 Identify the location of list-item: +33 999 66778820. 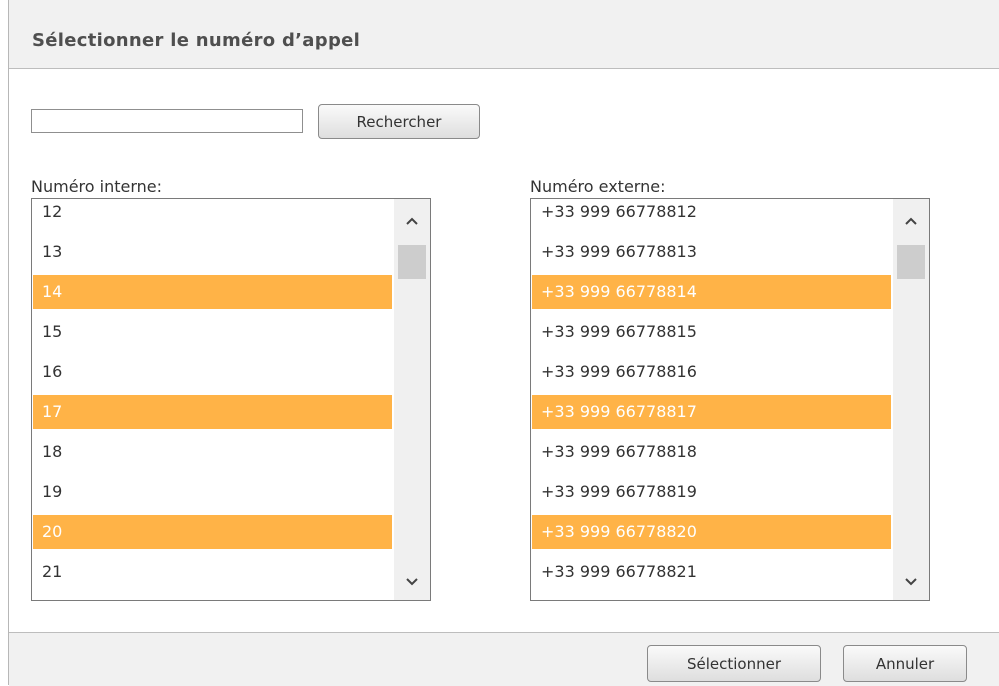
(711, 532).